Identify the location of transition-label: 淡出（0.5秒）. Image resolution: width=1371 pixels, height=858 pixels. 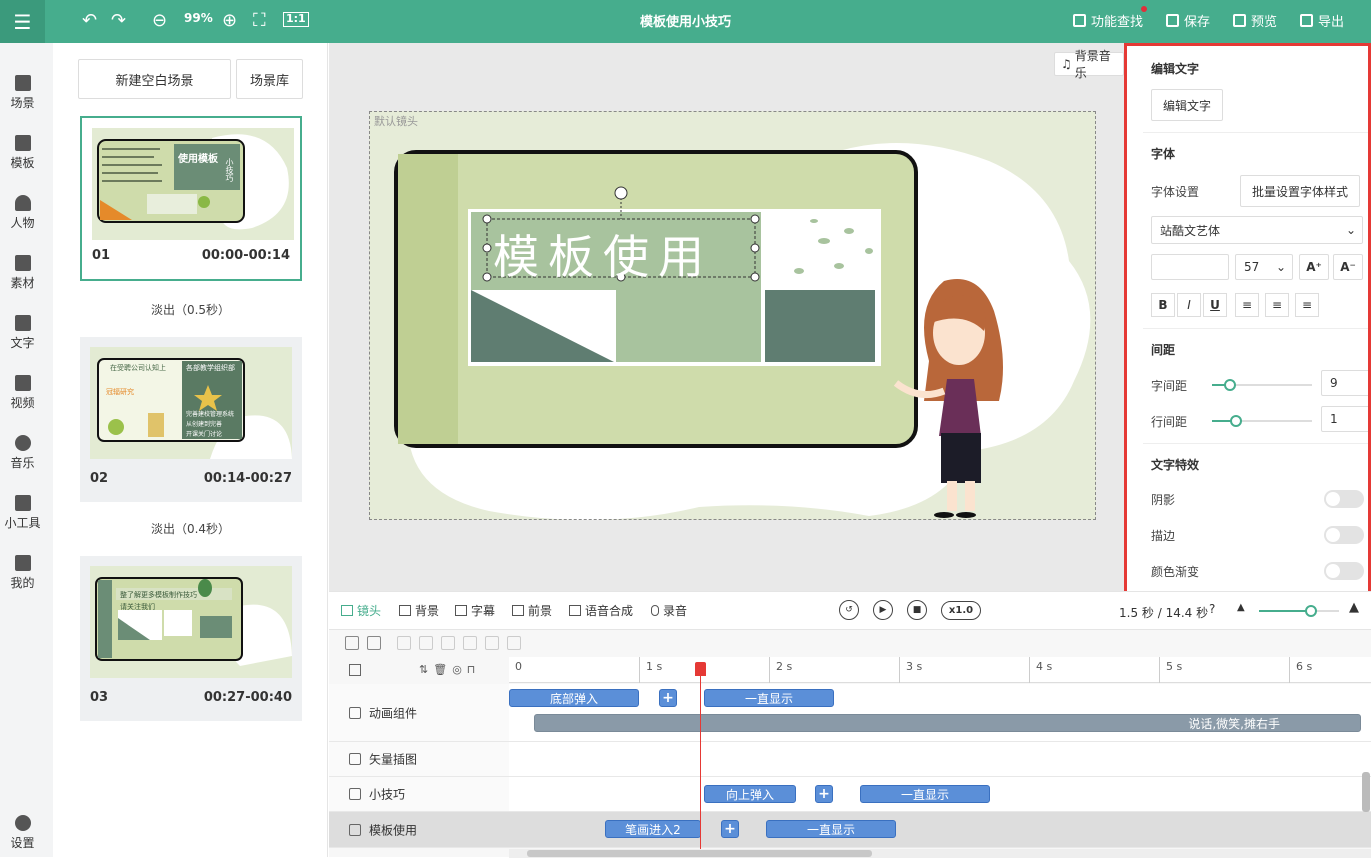
(190, 309).